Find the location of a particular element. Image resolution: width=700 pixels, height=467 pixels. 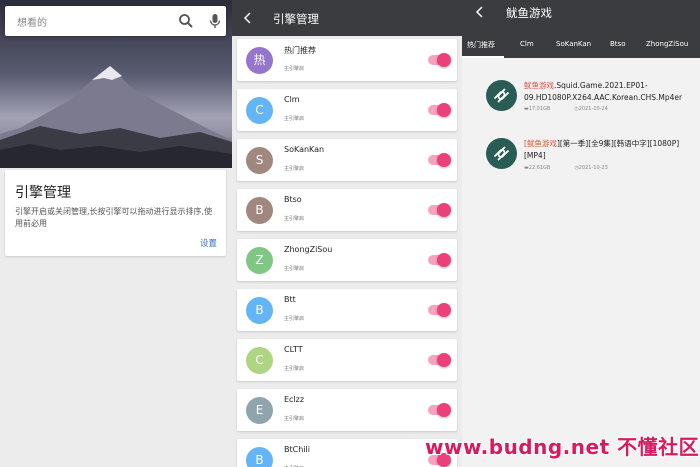

result-size: 22.61GB is located at coordinates (539, 168).